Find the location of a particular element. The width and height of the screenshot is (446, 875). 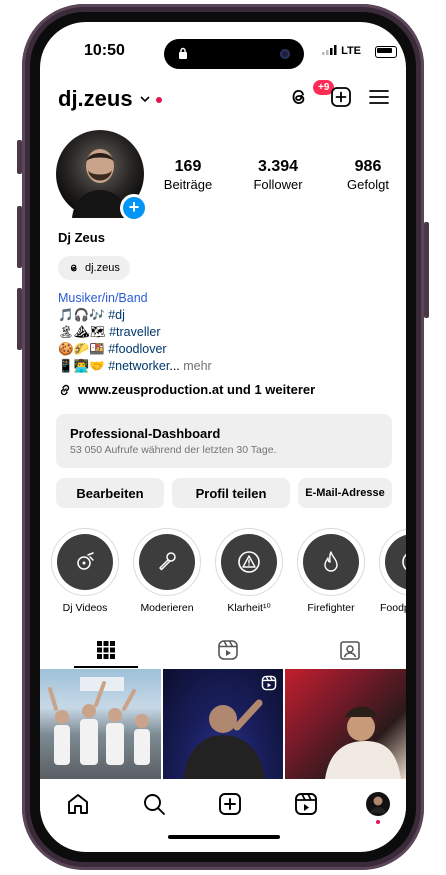

share-profile-button: Profil teilen is located at coordinates (231, 493).